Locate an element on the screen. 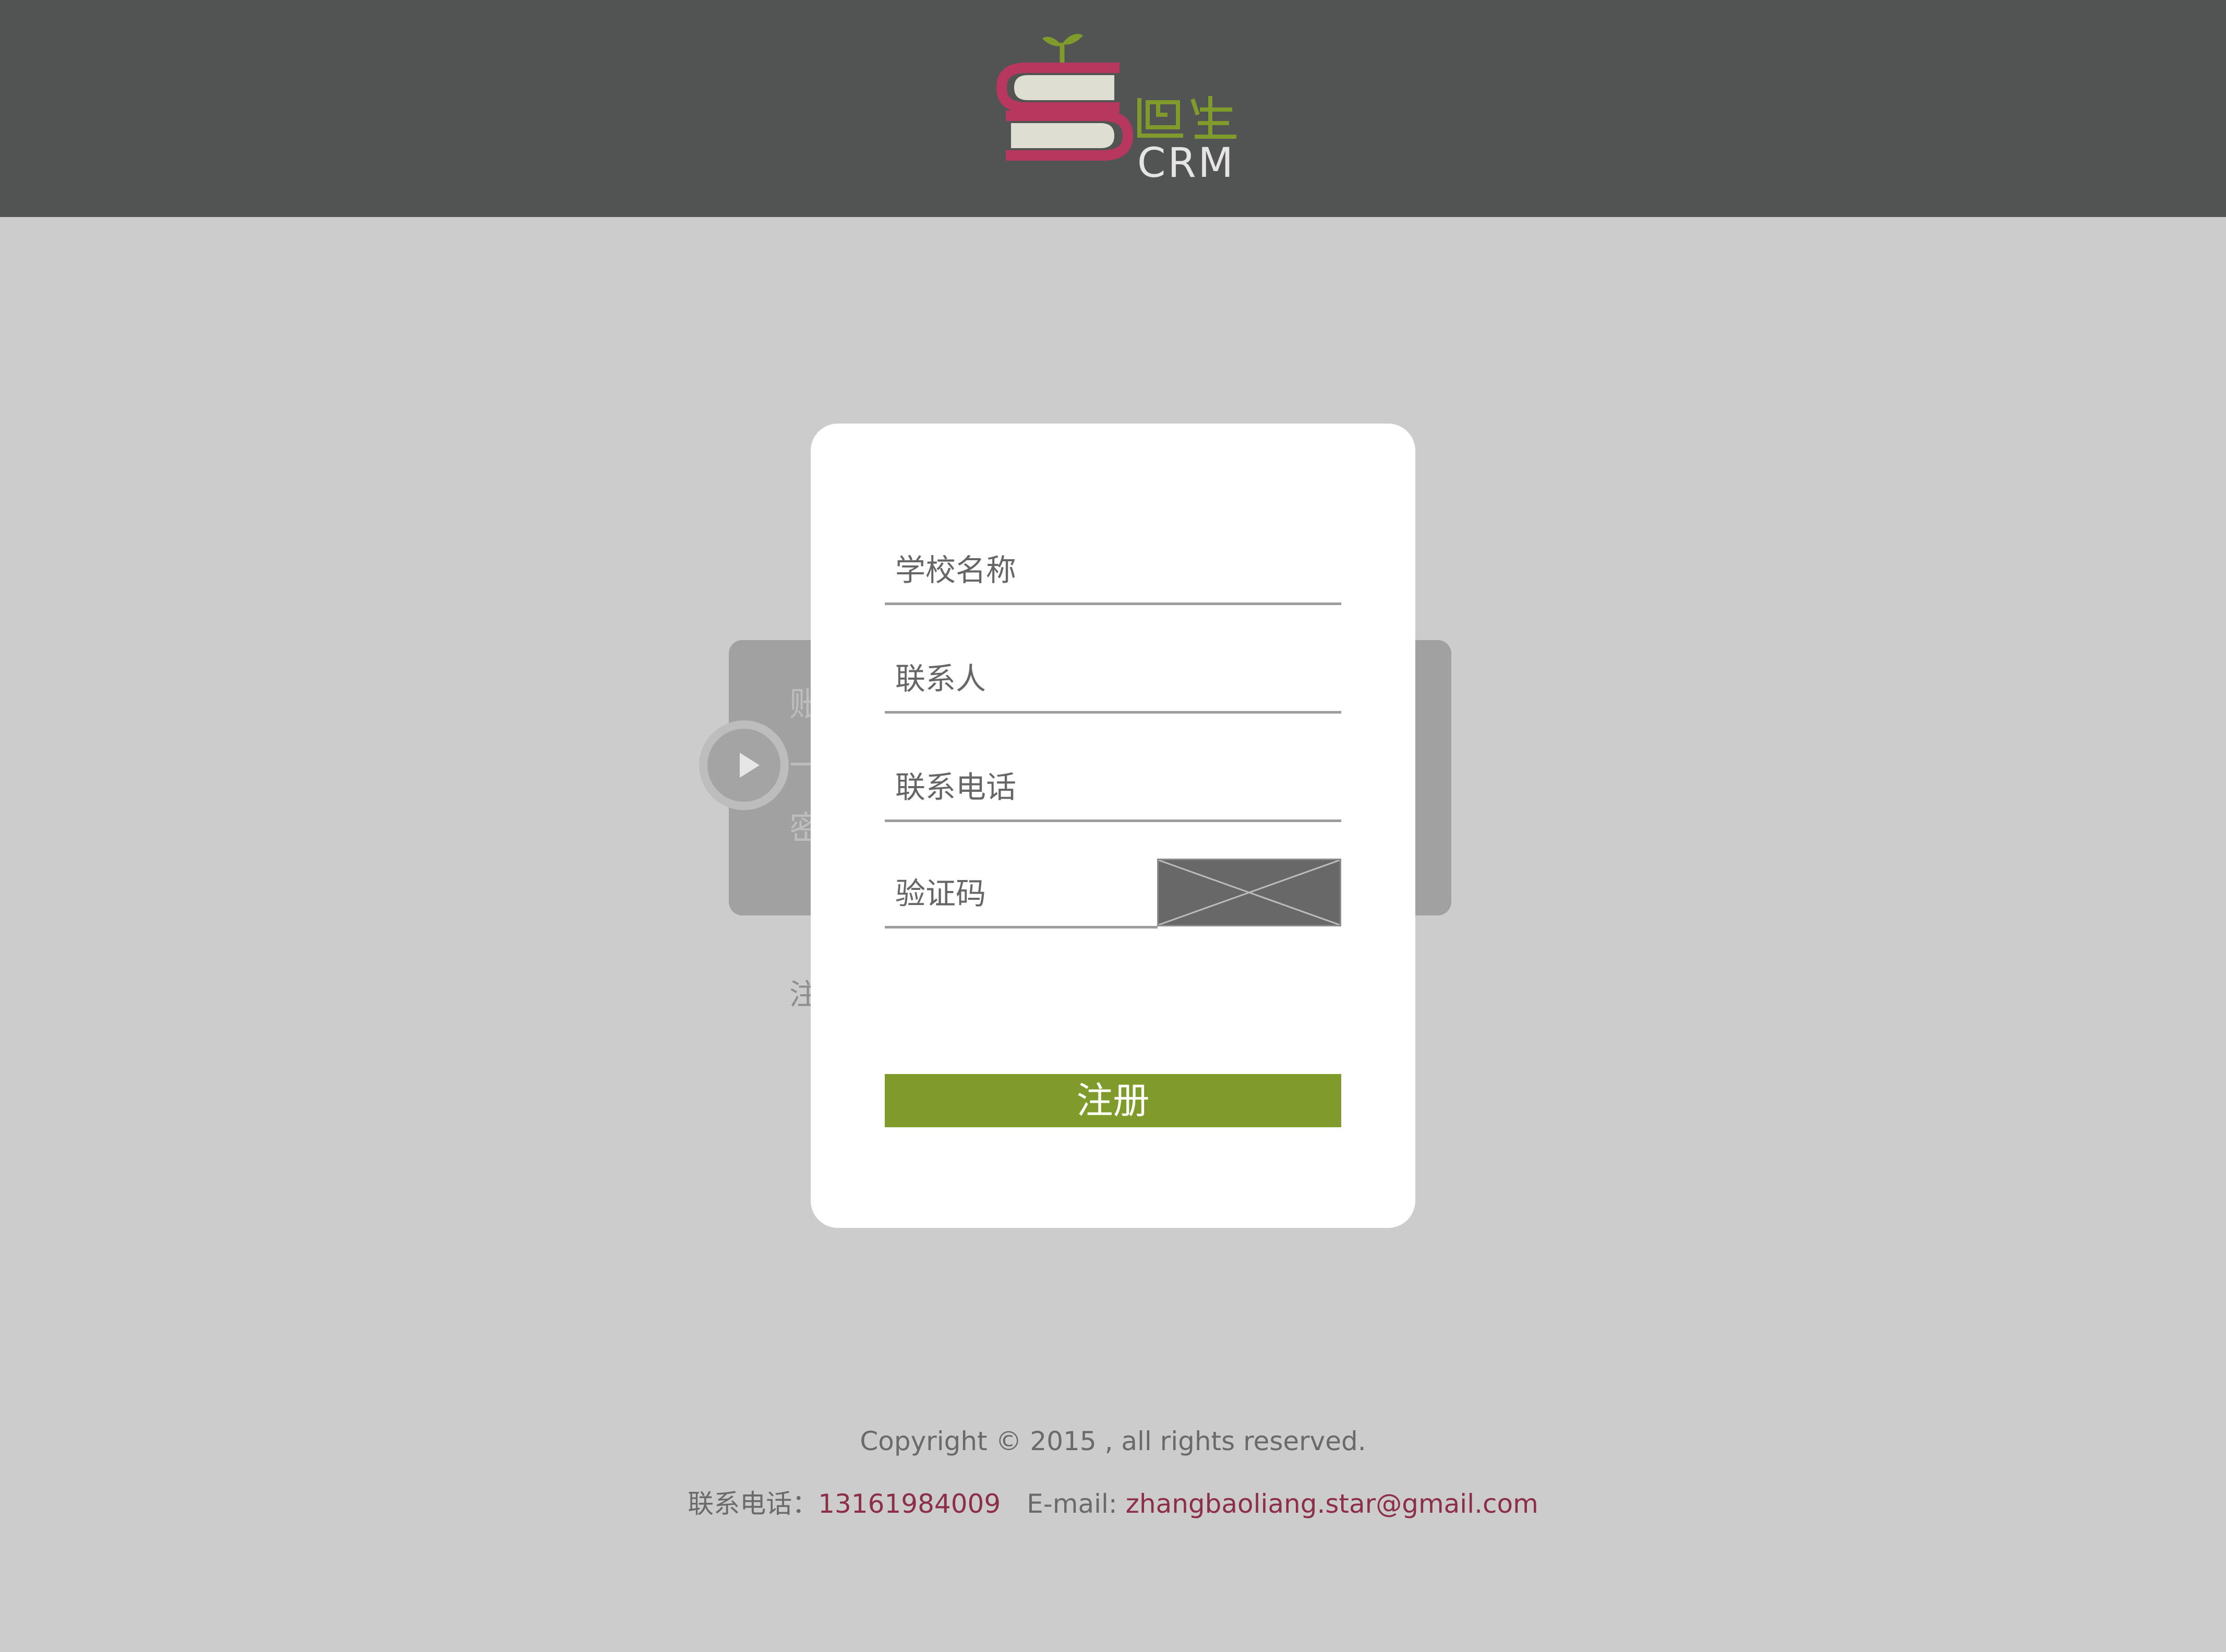 The image size is (2226, 1652). contact-person-field is located at coordinates (1113, 680).